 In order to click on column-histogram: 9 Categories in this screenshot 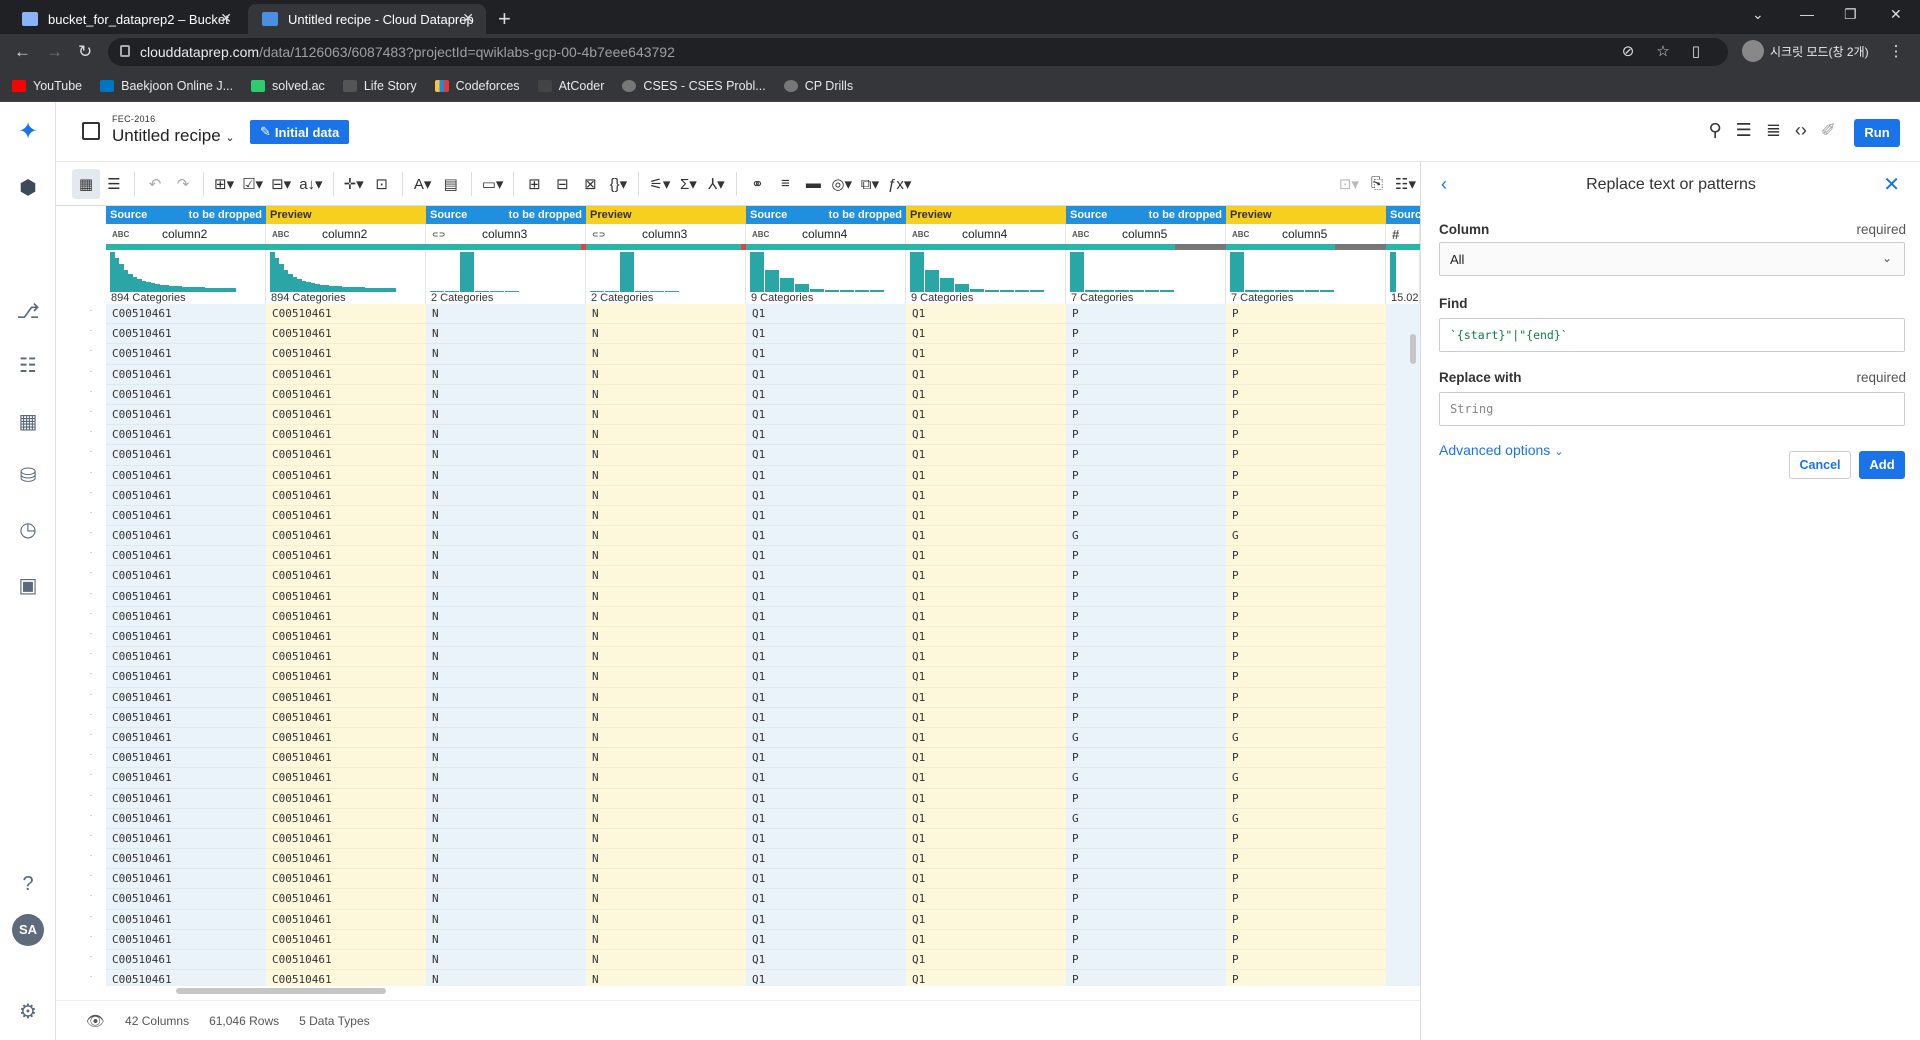, I will do `click(826, 277)`.